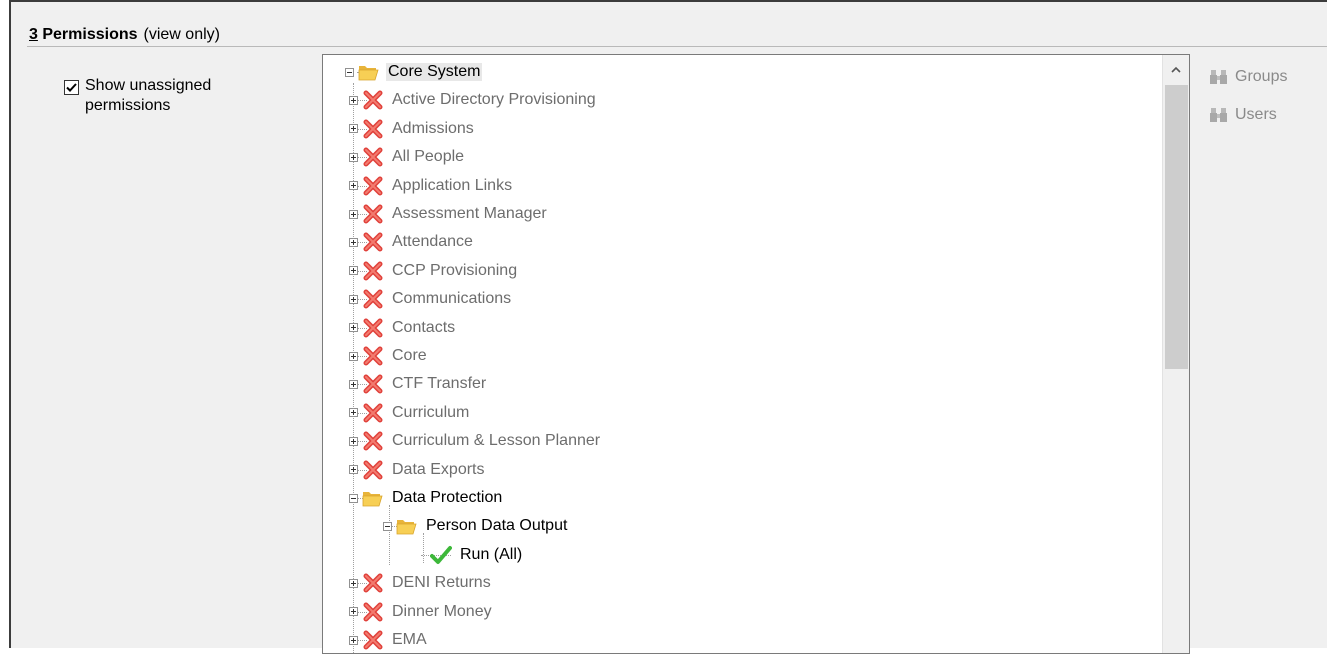 This screenshot has height=654, width=1328. Describe the element at coordinates (87, 34) in the screenshot. I see `section-title-text: Permissions` at that location.